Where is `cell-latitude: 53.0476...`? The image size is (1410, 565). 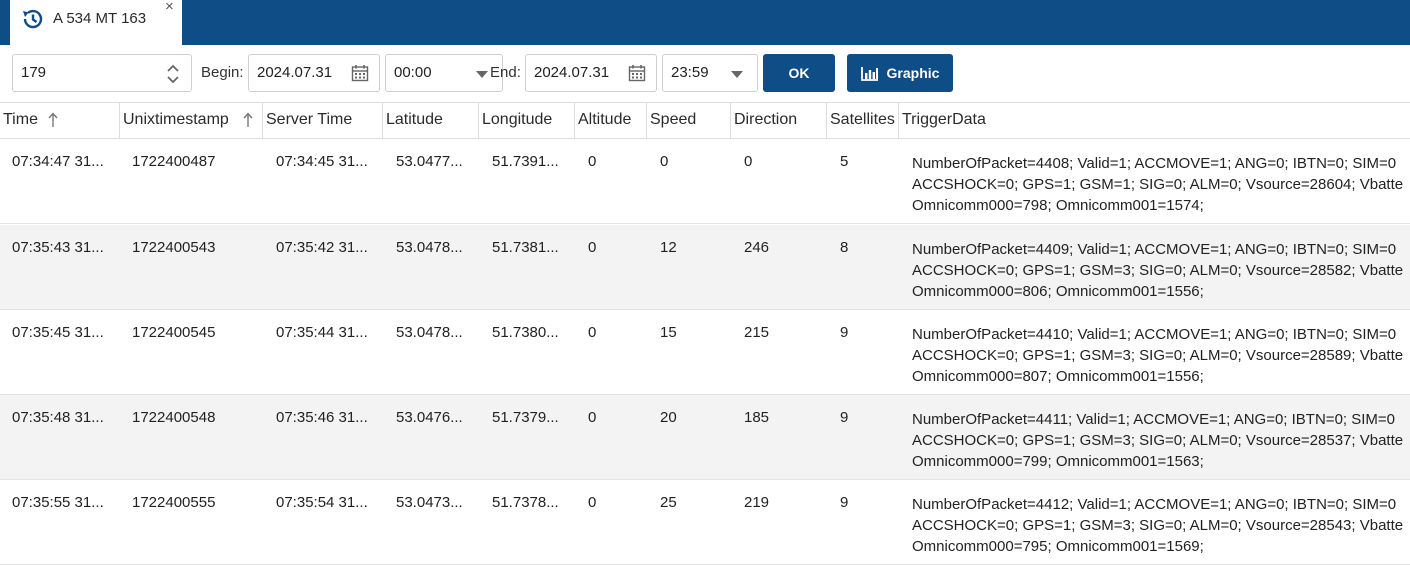
cell-latitude: 53.0476... is located at coordinates (429, 417).